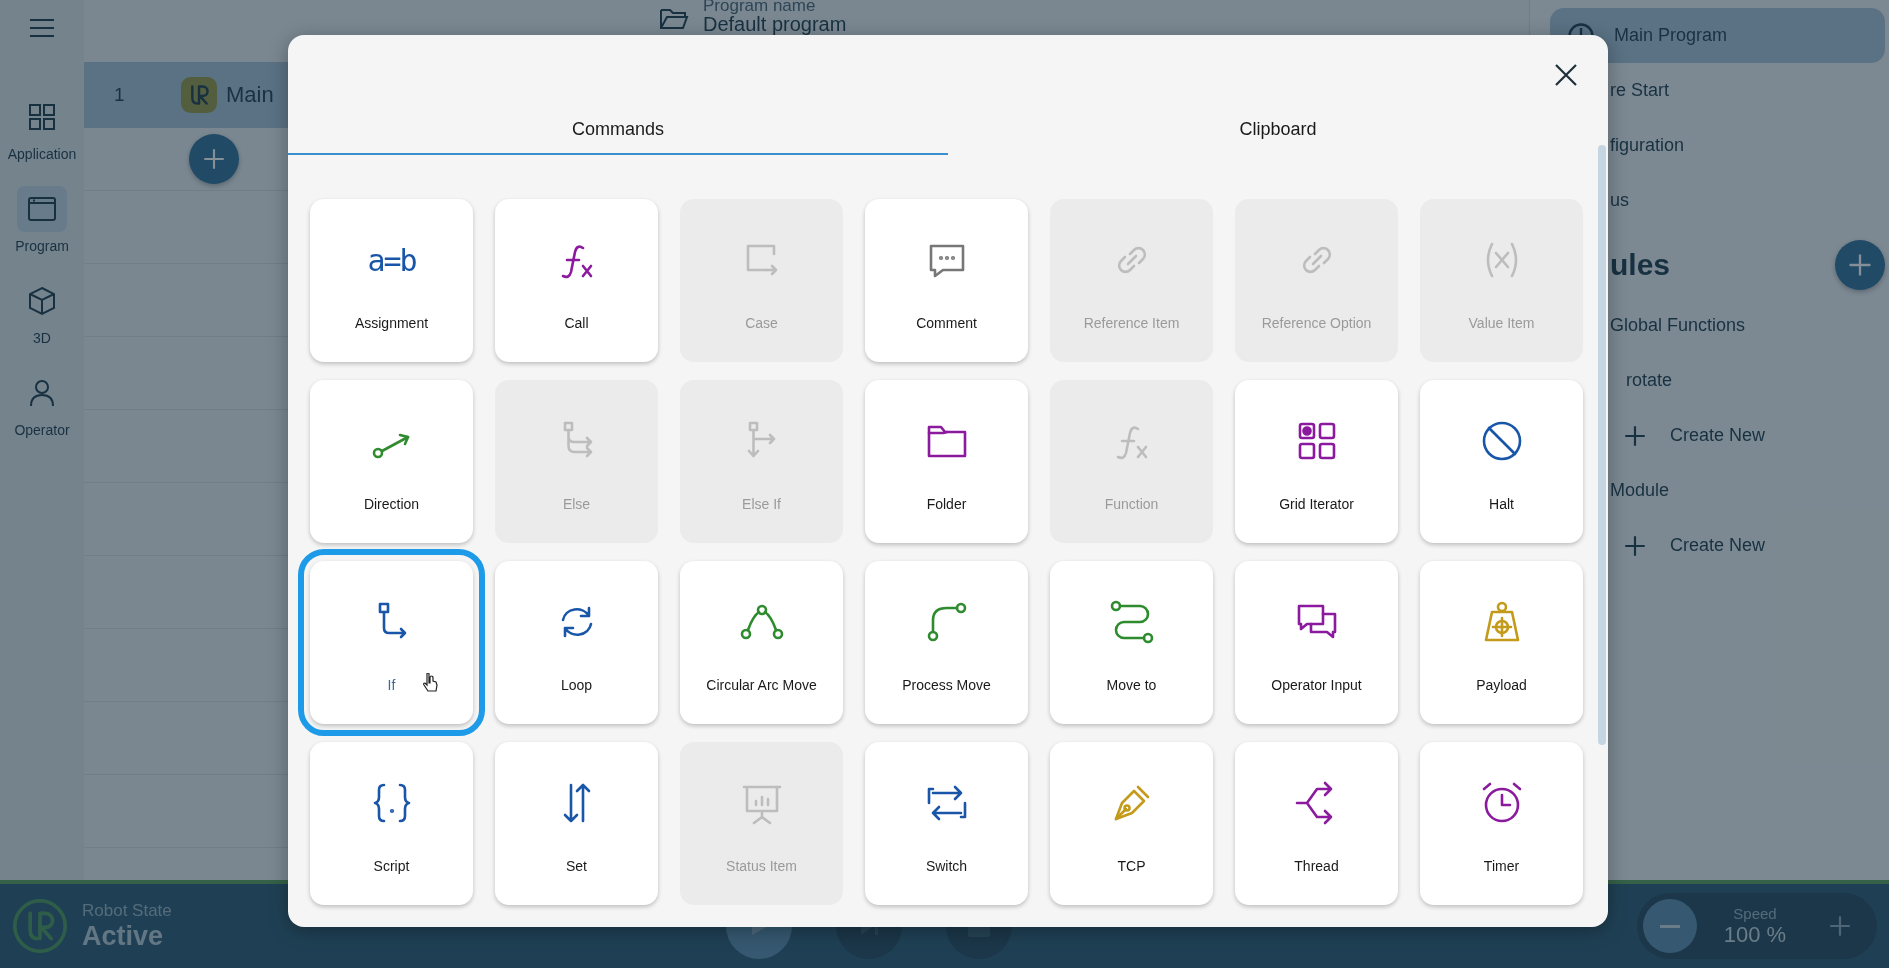 Image resolution: width=1889 pixels, height=968 pixels. I want to click on command-tile: Operator Input, so click(1316, 642).